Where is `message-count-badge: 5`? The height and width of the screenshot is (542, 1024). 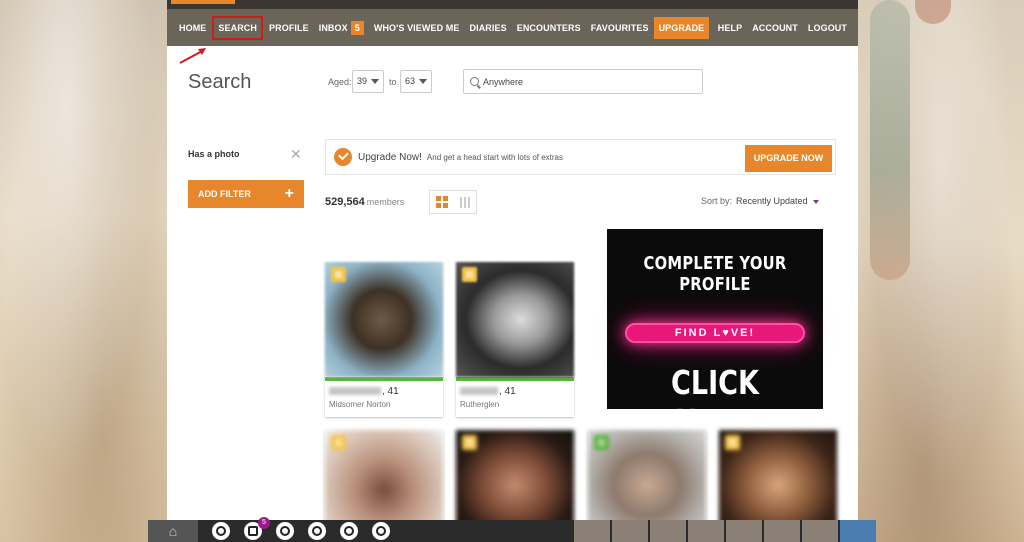 message-count-badge: 5 is located at coordinates (264, 523).